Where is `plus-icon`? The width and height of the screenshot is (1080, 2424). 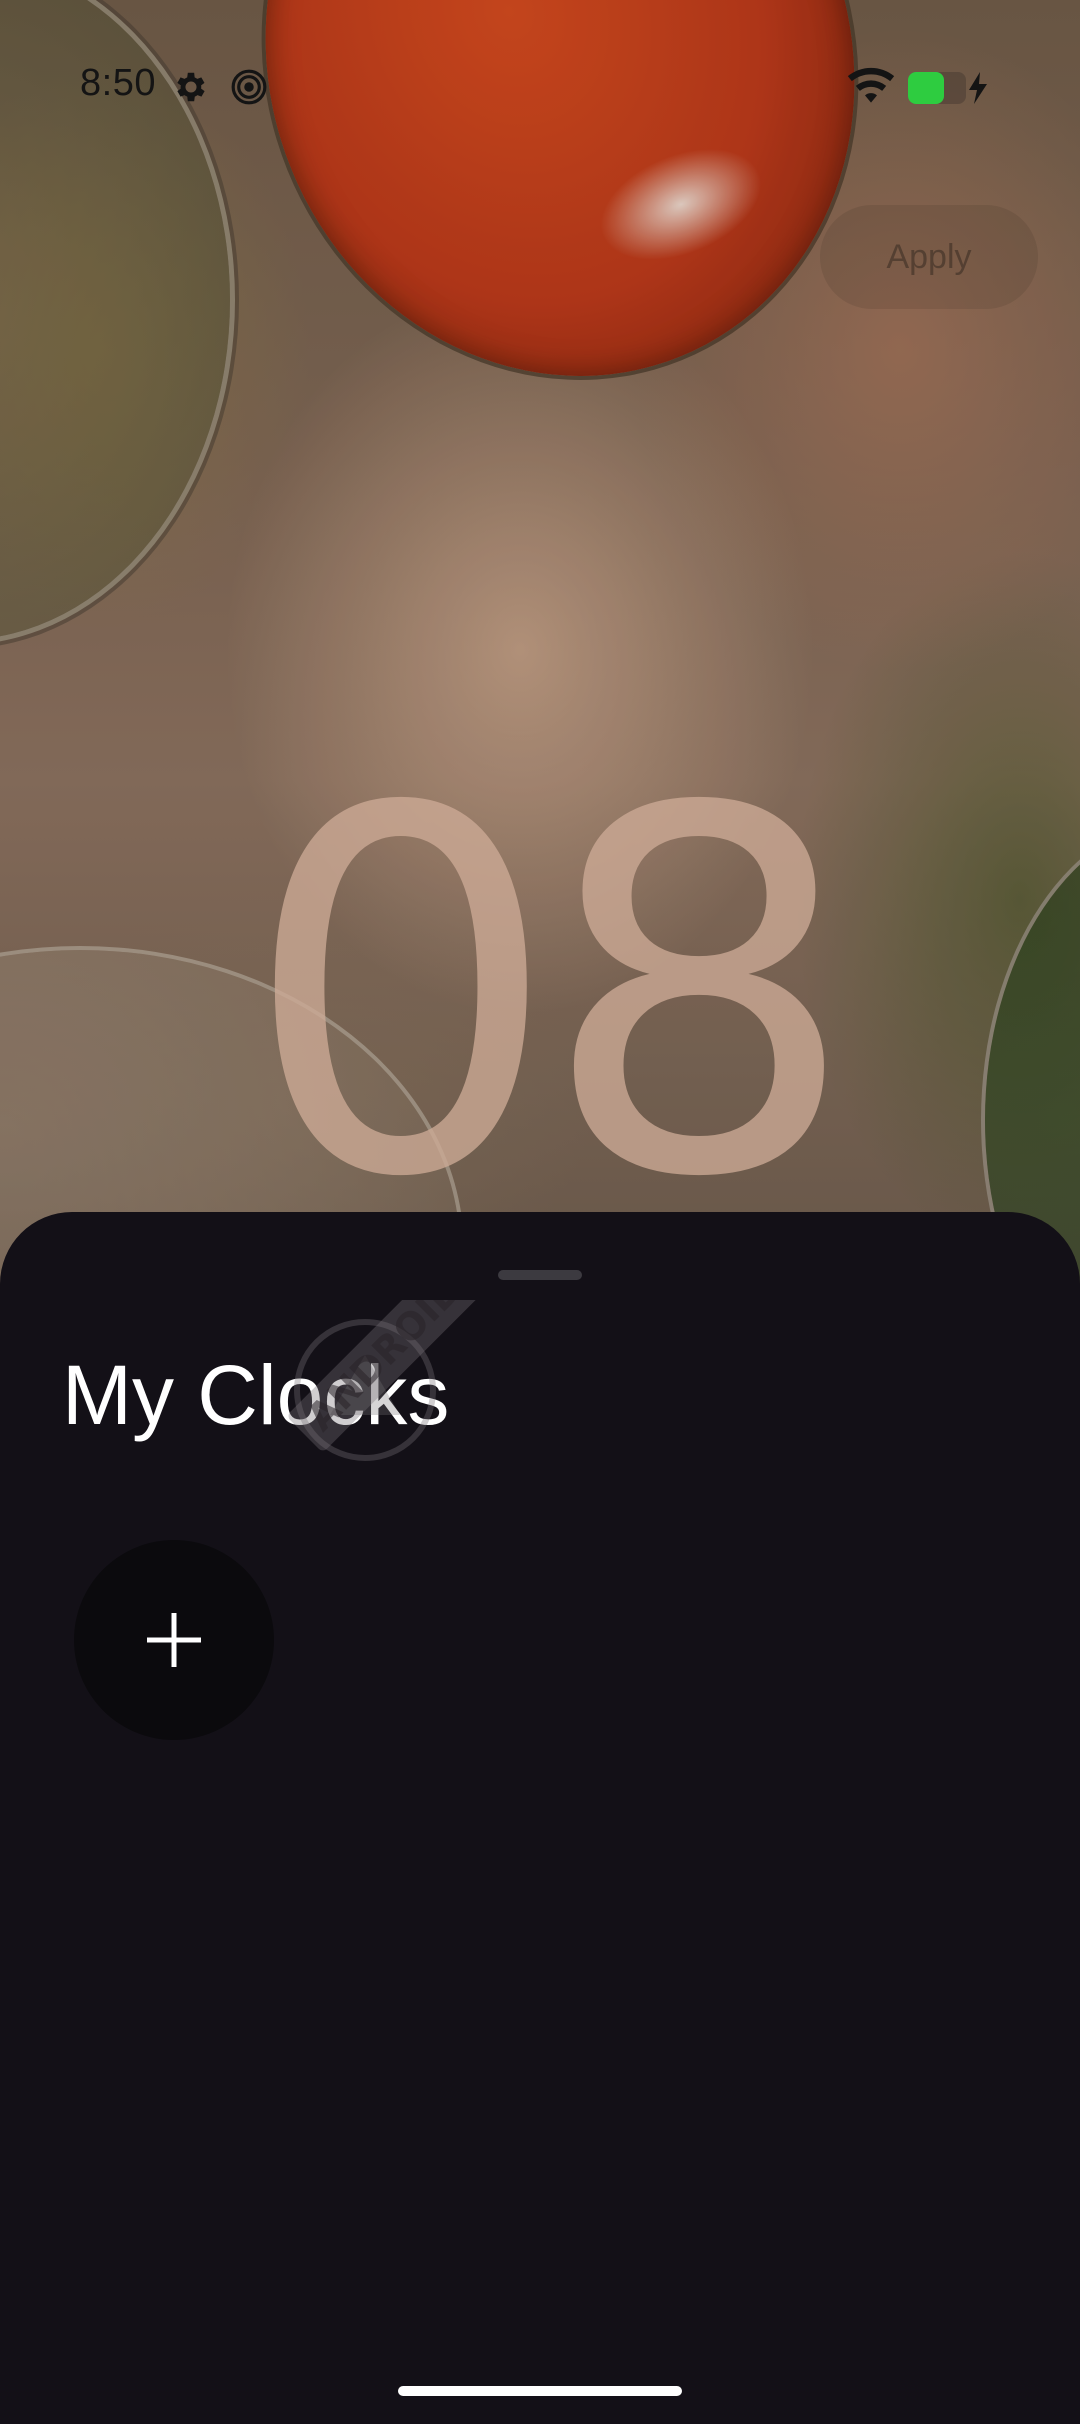
plus-icon is located at coordinates (174, 1640).